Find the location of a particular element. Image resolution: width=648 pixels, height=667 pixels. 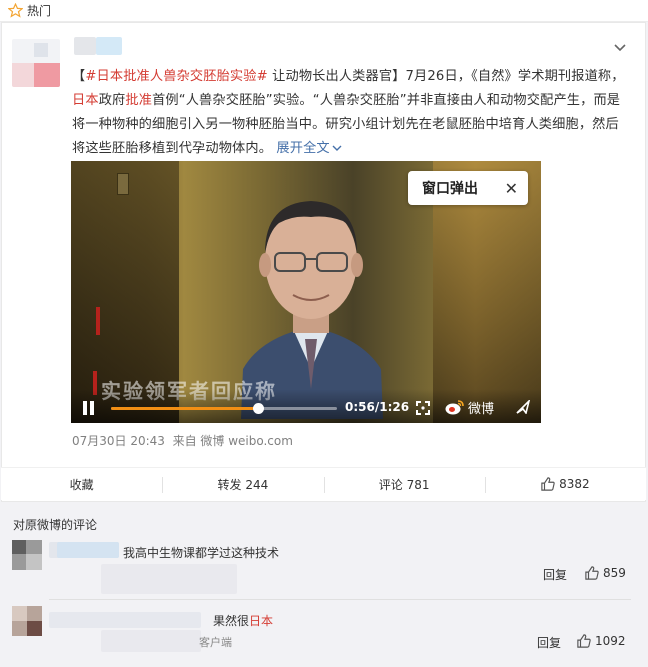

popout-window-button: 窗口弹出 ✕ is located at coordinates (468, 188).